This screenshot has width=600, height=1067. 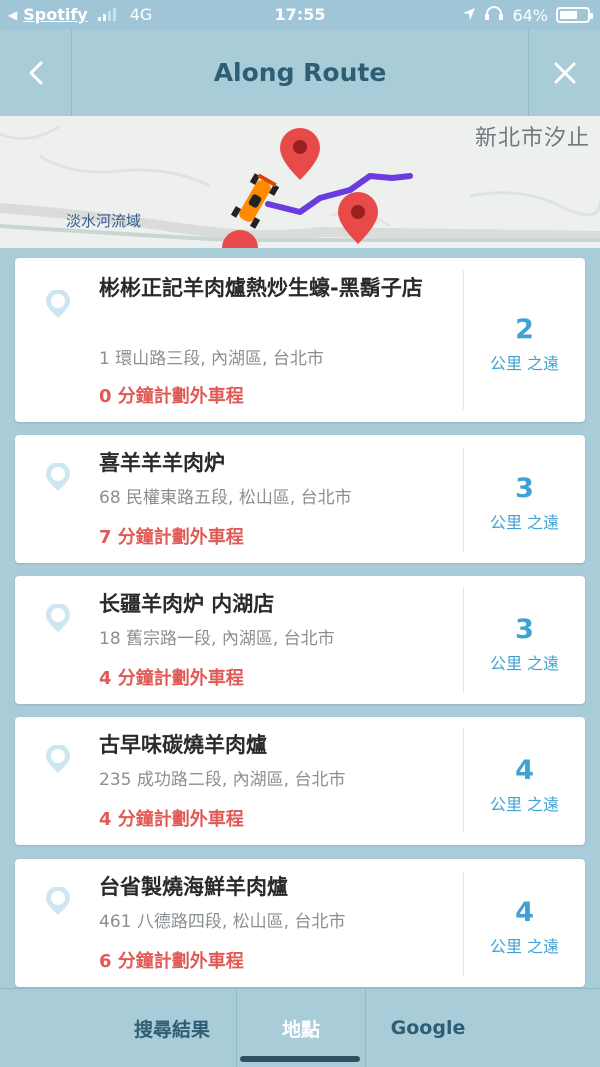 I want to click on location-arrow-icon, so click(x=469, y=15).